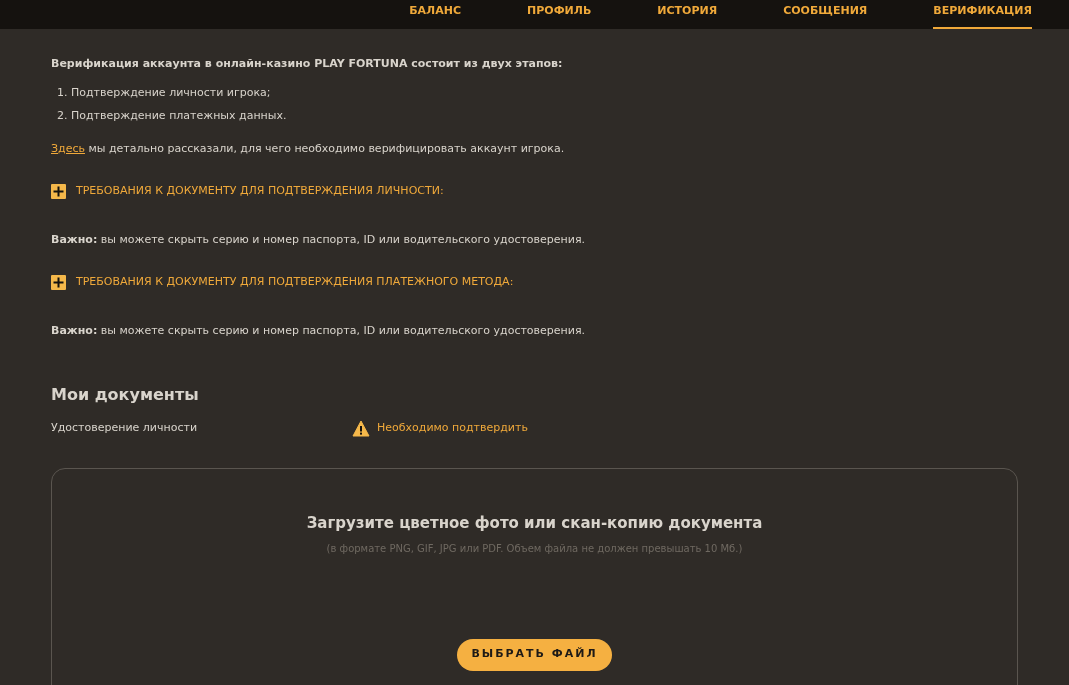 This screenshot has height=685, width=1069. I want to click on info-link: Здесь, so click(68, 148).